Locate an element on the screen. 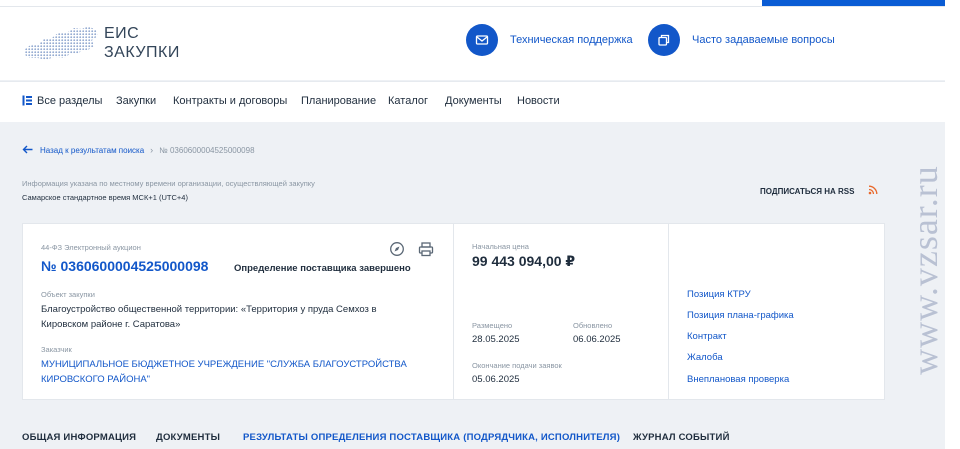 The width and height of the screenshot is (960, 449). nav-news: Новости is located at coordinates (538, 101).